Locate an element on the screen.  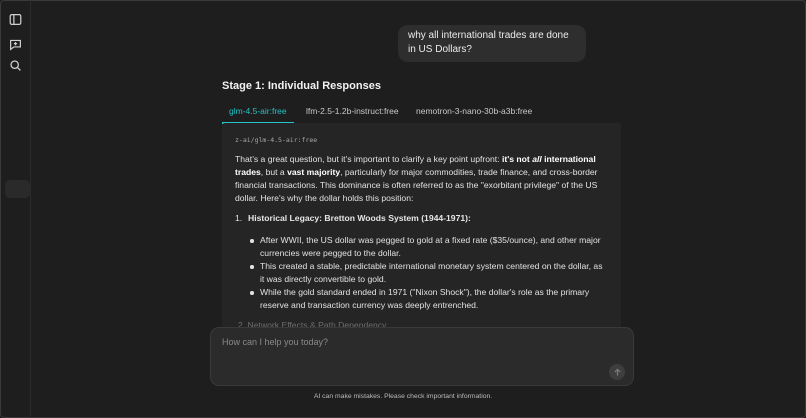
response-model-id: z-ai/glm-4.5-air:free is located at coordinates (276, 140).